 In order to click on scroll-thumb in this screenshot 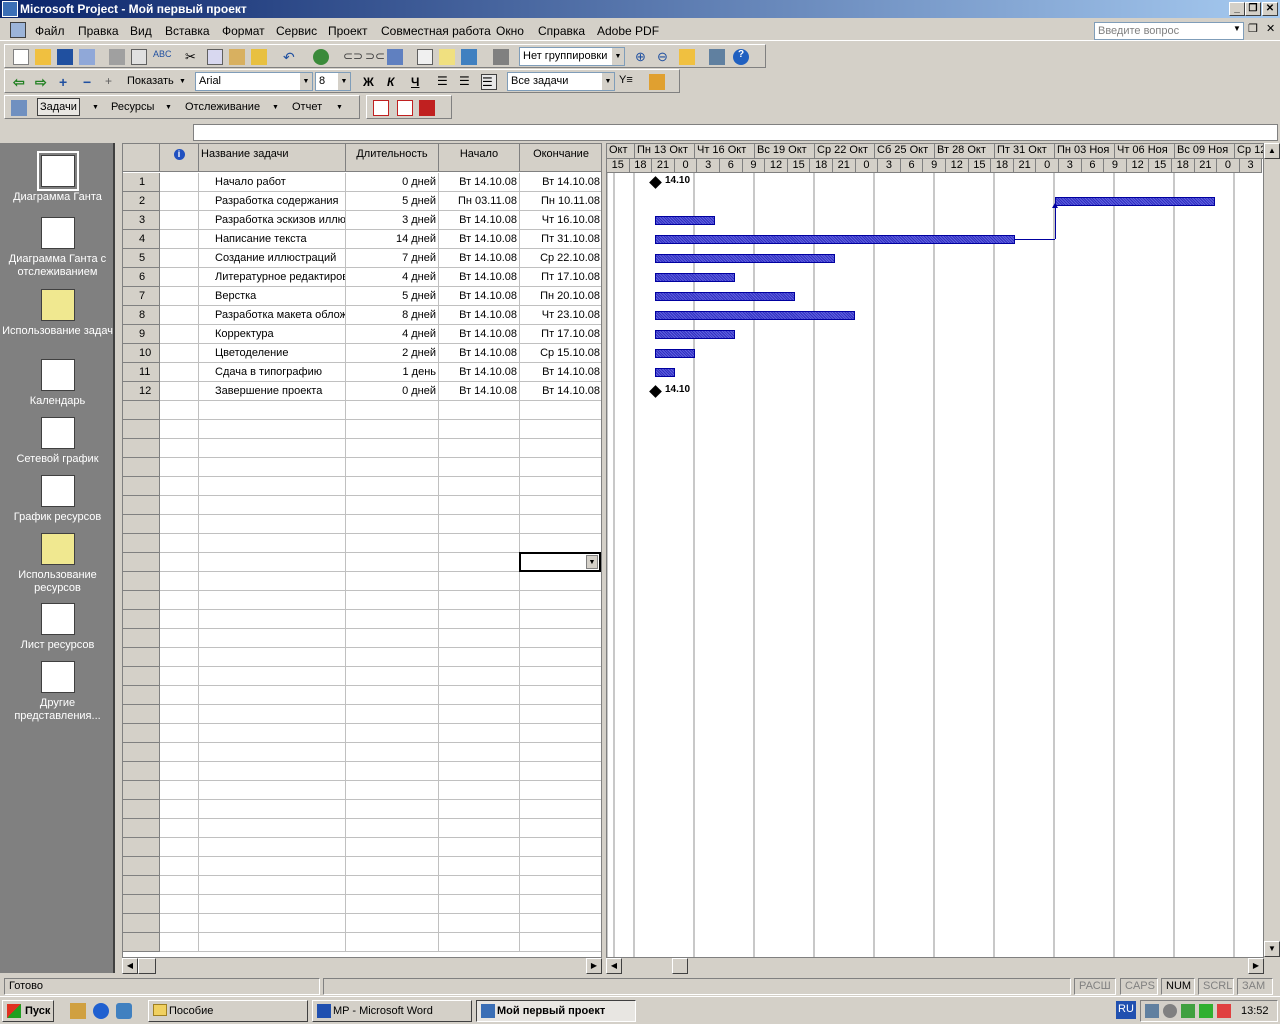, I will do `click(147, 966)`.